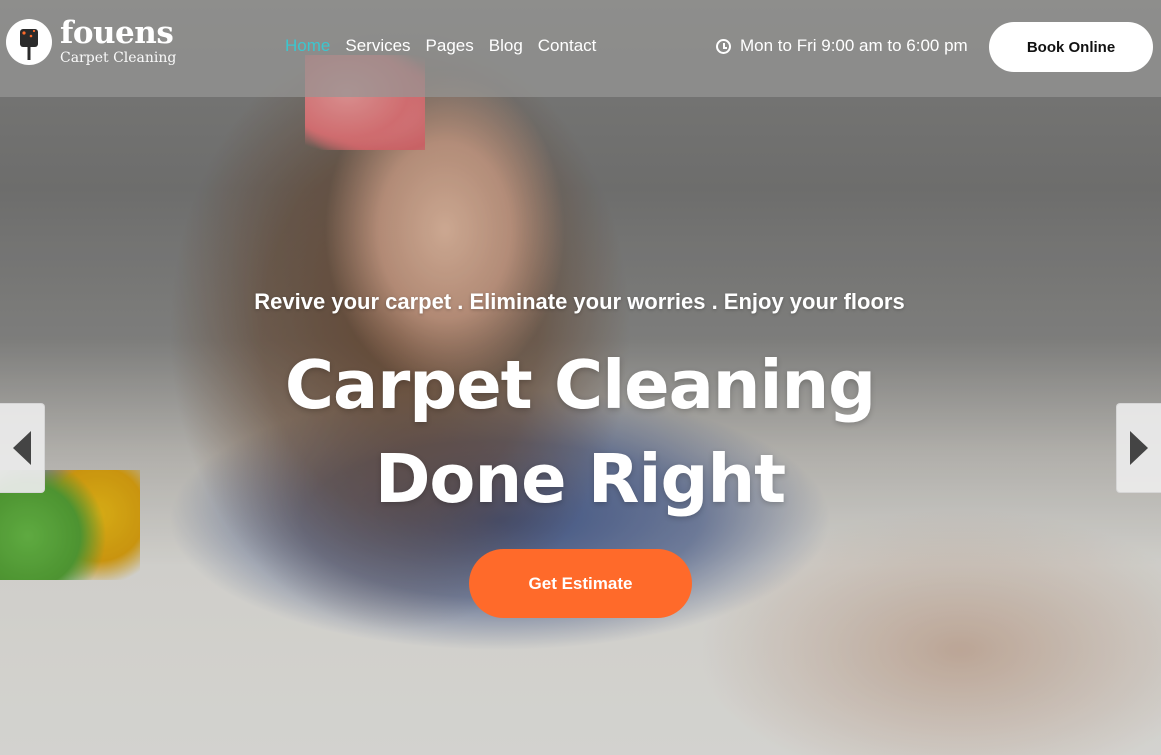 This screenshot has height=755, width=1161. Describe the element at coordinates (1071, 47) in the screenshot. I see `book-online-button: Book Online` at that location.